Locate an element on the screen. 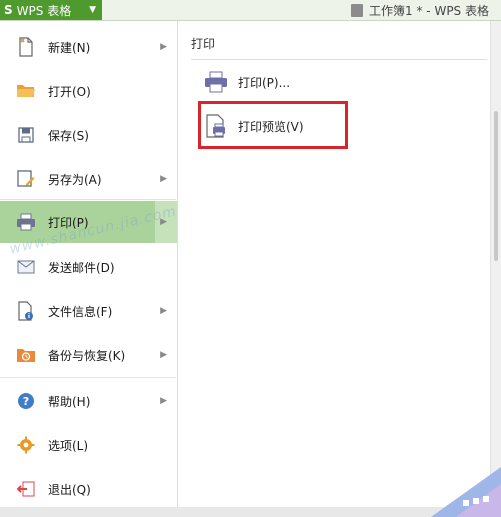 This screenshot has width=501, height=517. menu-item-help: ? 帮助(H) ▶ is located at coordinates (88, 401).